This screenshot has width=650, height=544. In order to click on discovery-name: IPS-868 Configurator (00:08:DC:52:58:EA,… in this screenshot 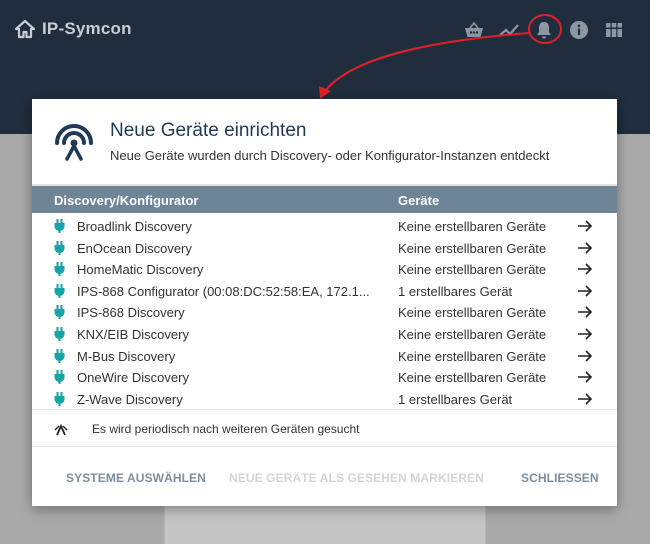, I will do `click(223, 291)`.